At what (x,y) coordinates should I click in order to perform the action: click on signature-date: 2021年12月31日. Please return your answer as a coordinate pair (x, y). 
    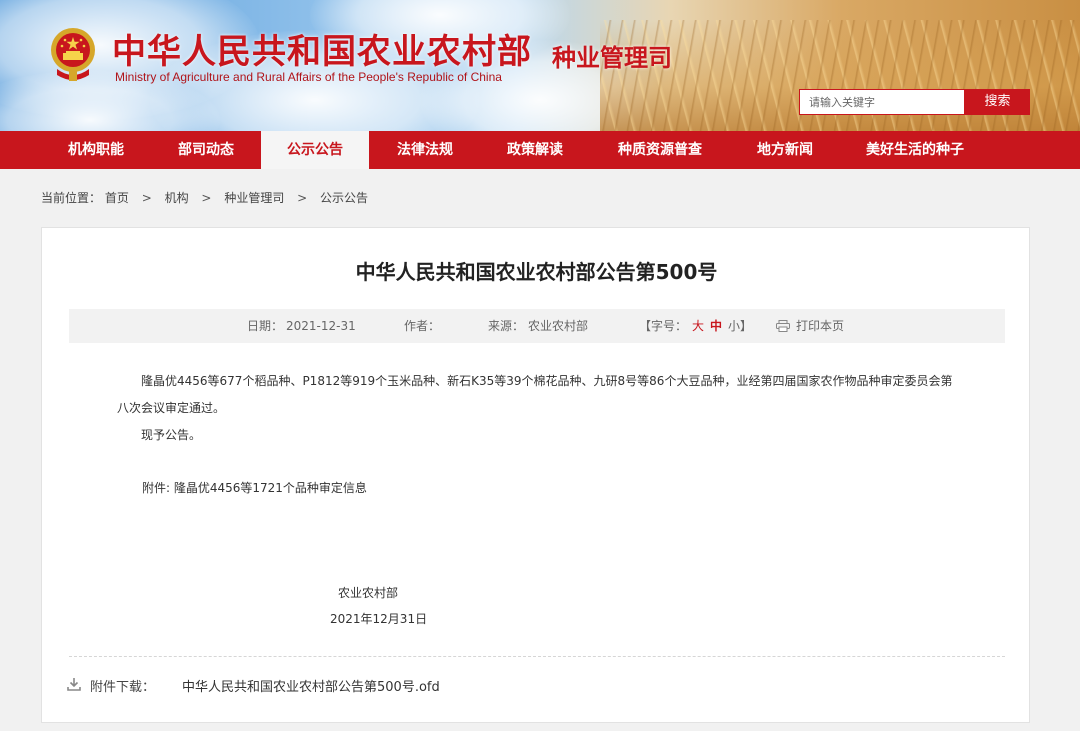
    Looking at the image, I should click on (379, 619).